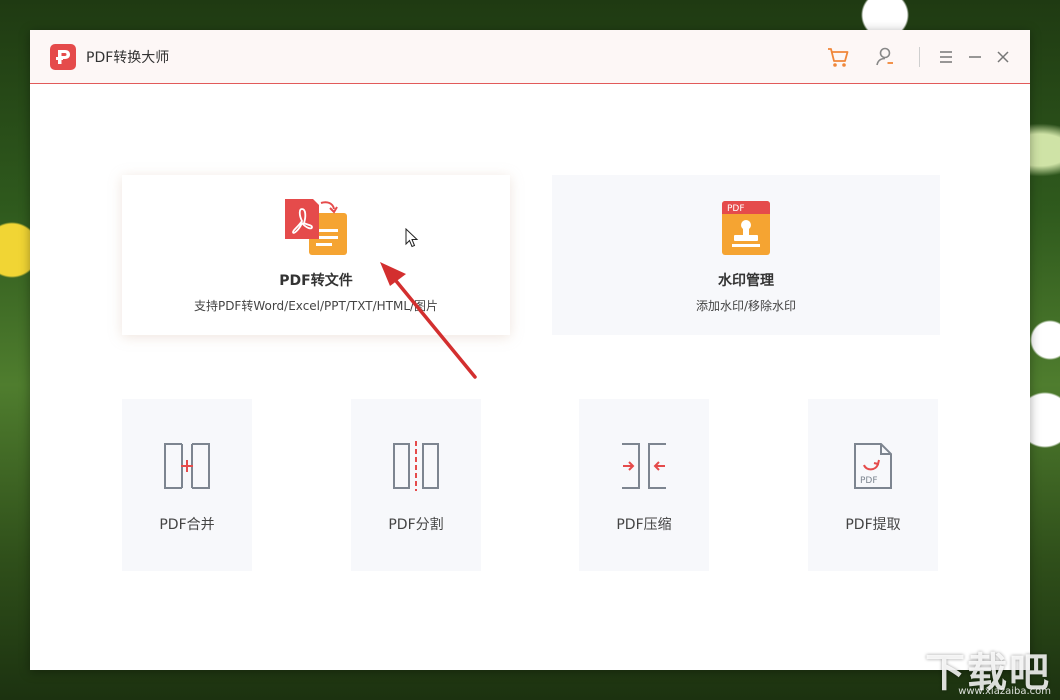 The height and width of the screenshot is (700, 1060). Describe the element at coordinates (746, 228) in the screenshot. I see `watermark-stamp-icon: PDF` at that location.